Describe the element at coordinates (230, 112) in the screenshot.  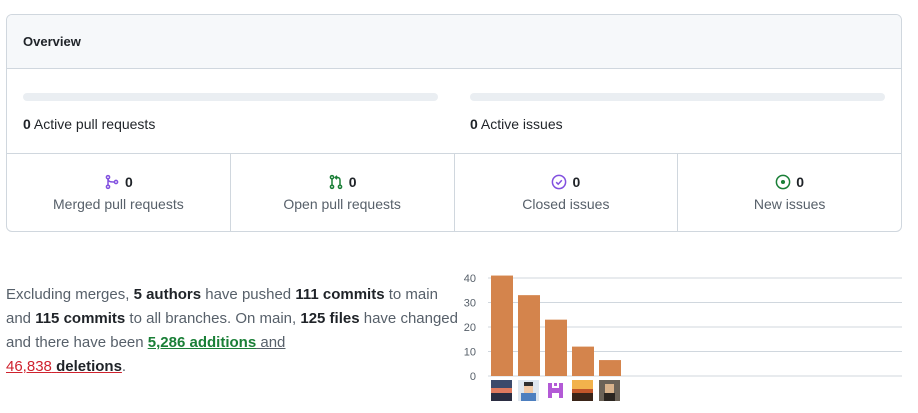
I see `active-pull-requests: 0 Active pull requests` at that location.